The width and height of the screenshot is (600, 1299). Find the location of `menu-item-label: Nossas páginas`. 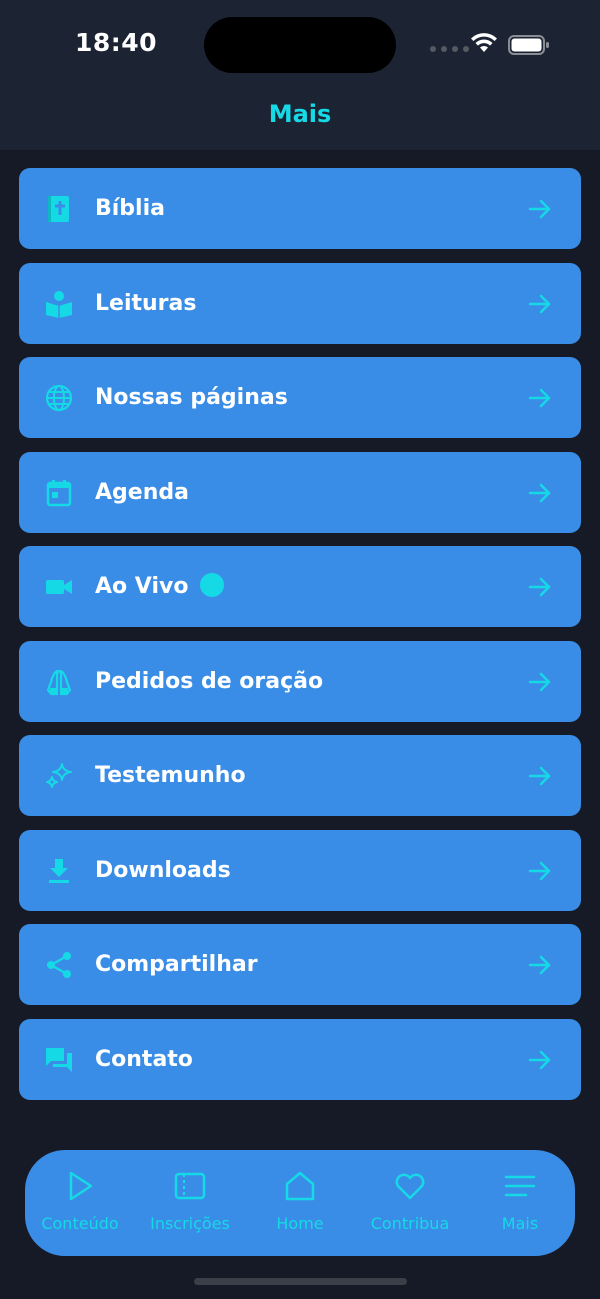

menu-item-label: Nossas páginas is located at coordinates (191, 397).